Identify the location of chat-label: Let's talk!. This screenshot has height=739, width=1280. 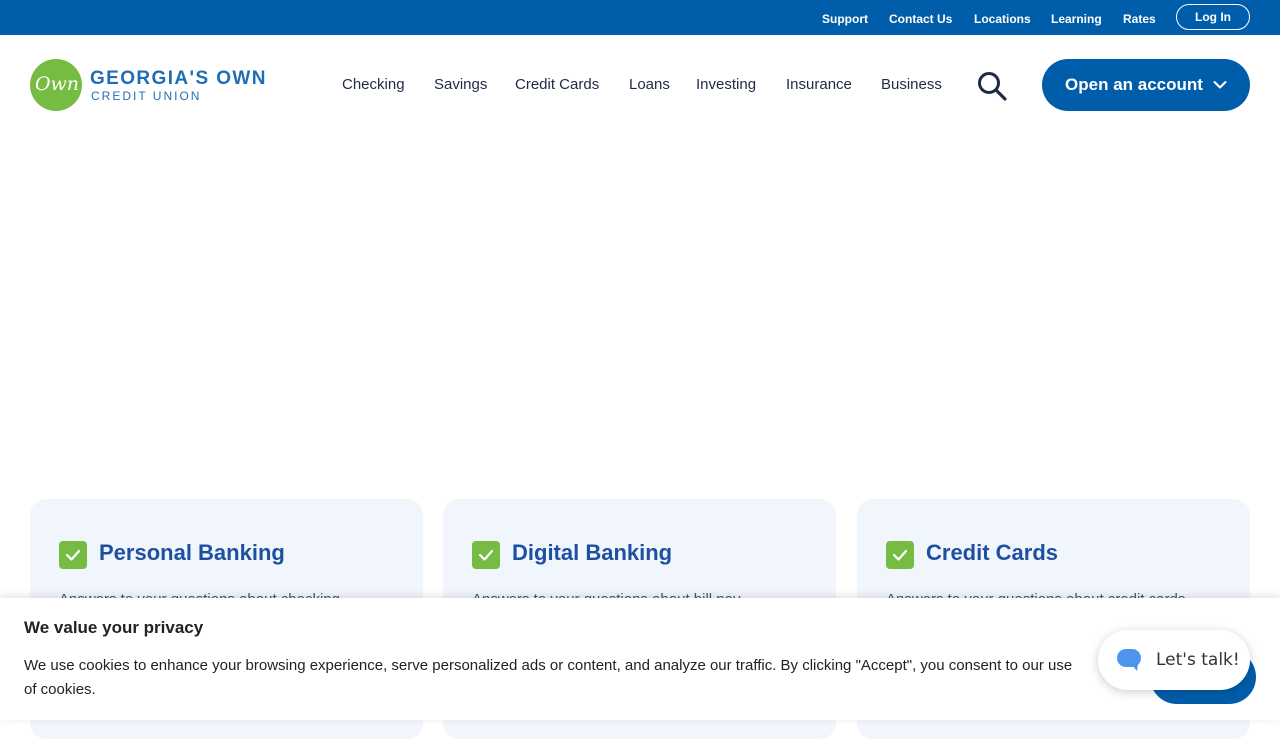
(1198, 660).